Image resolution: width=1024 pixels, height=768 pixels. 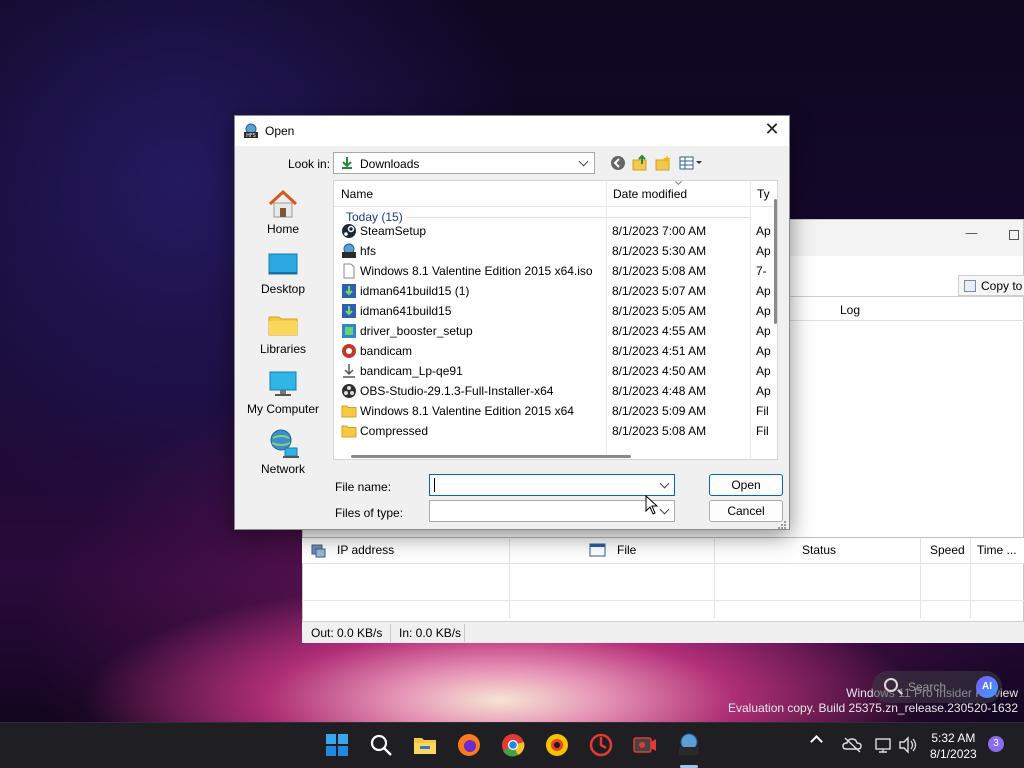 What do you see at coordinates (284, 443) in the screenshot?
I see `network-icon` at bounding box center [284, 443].